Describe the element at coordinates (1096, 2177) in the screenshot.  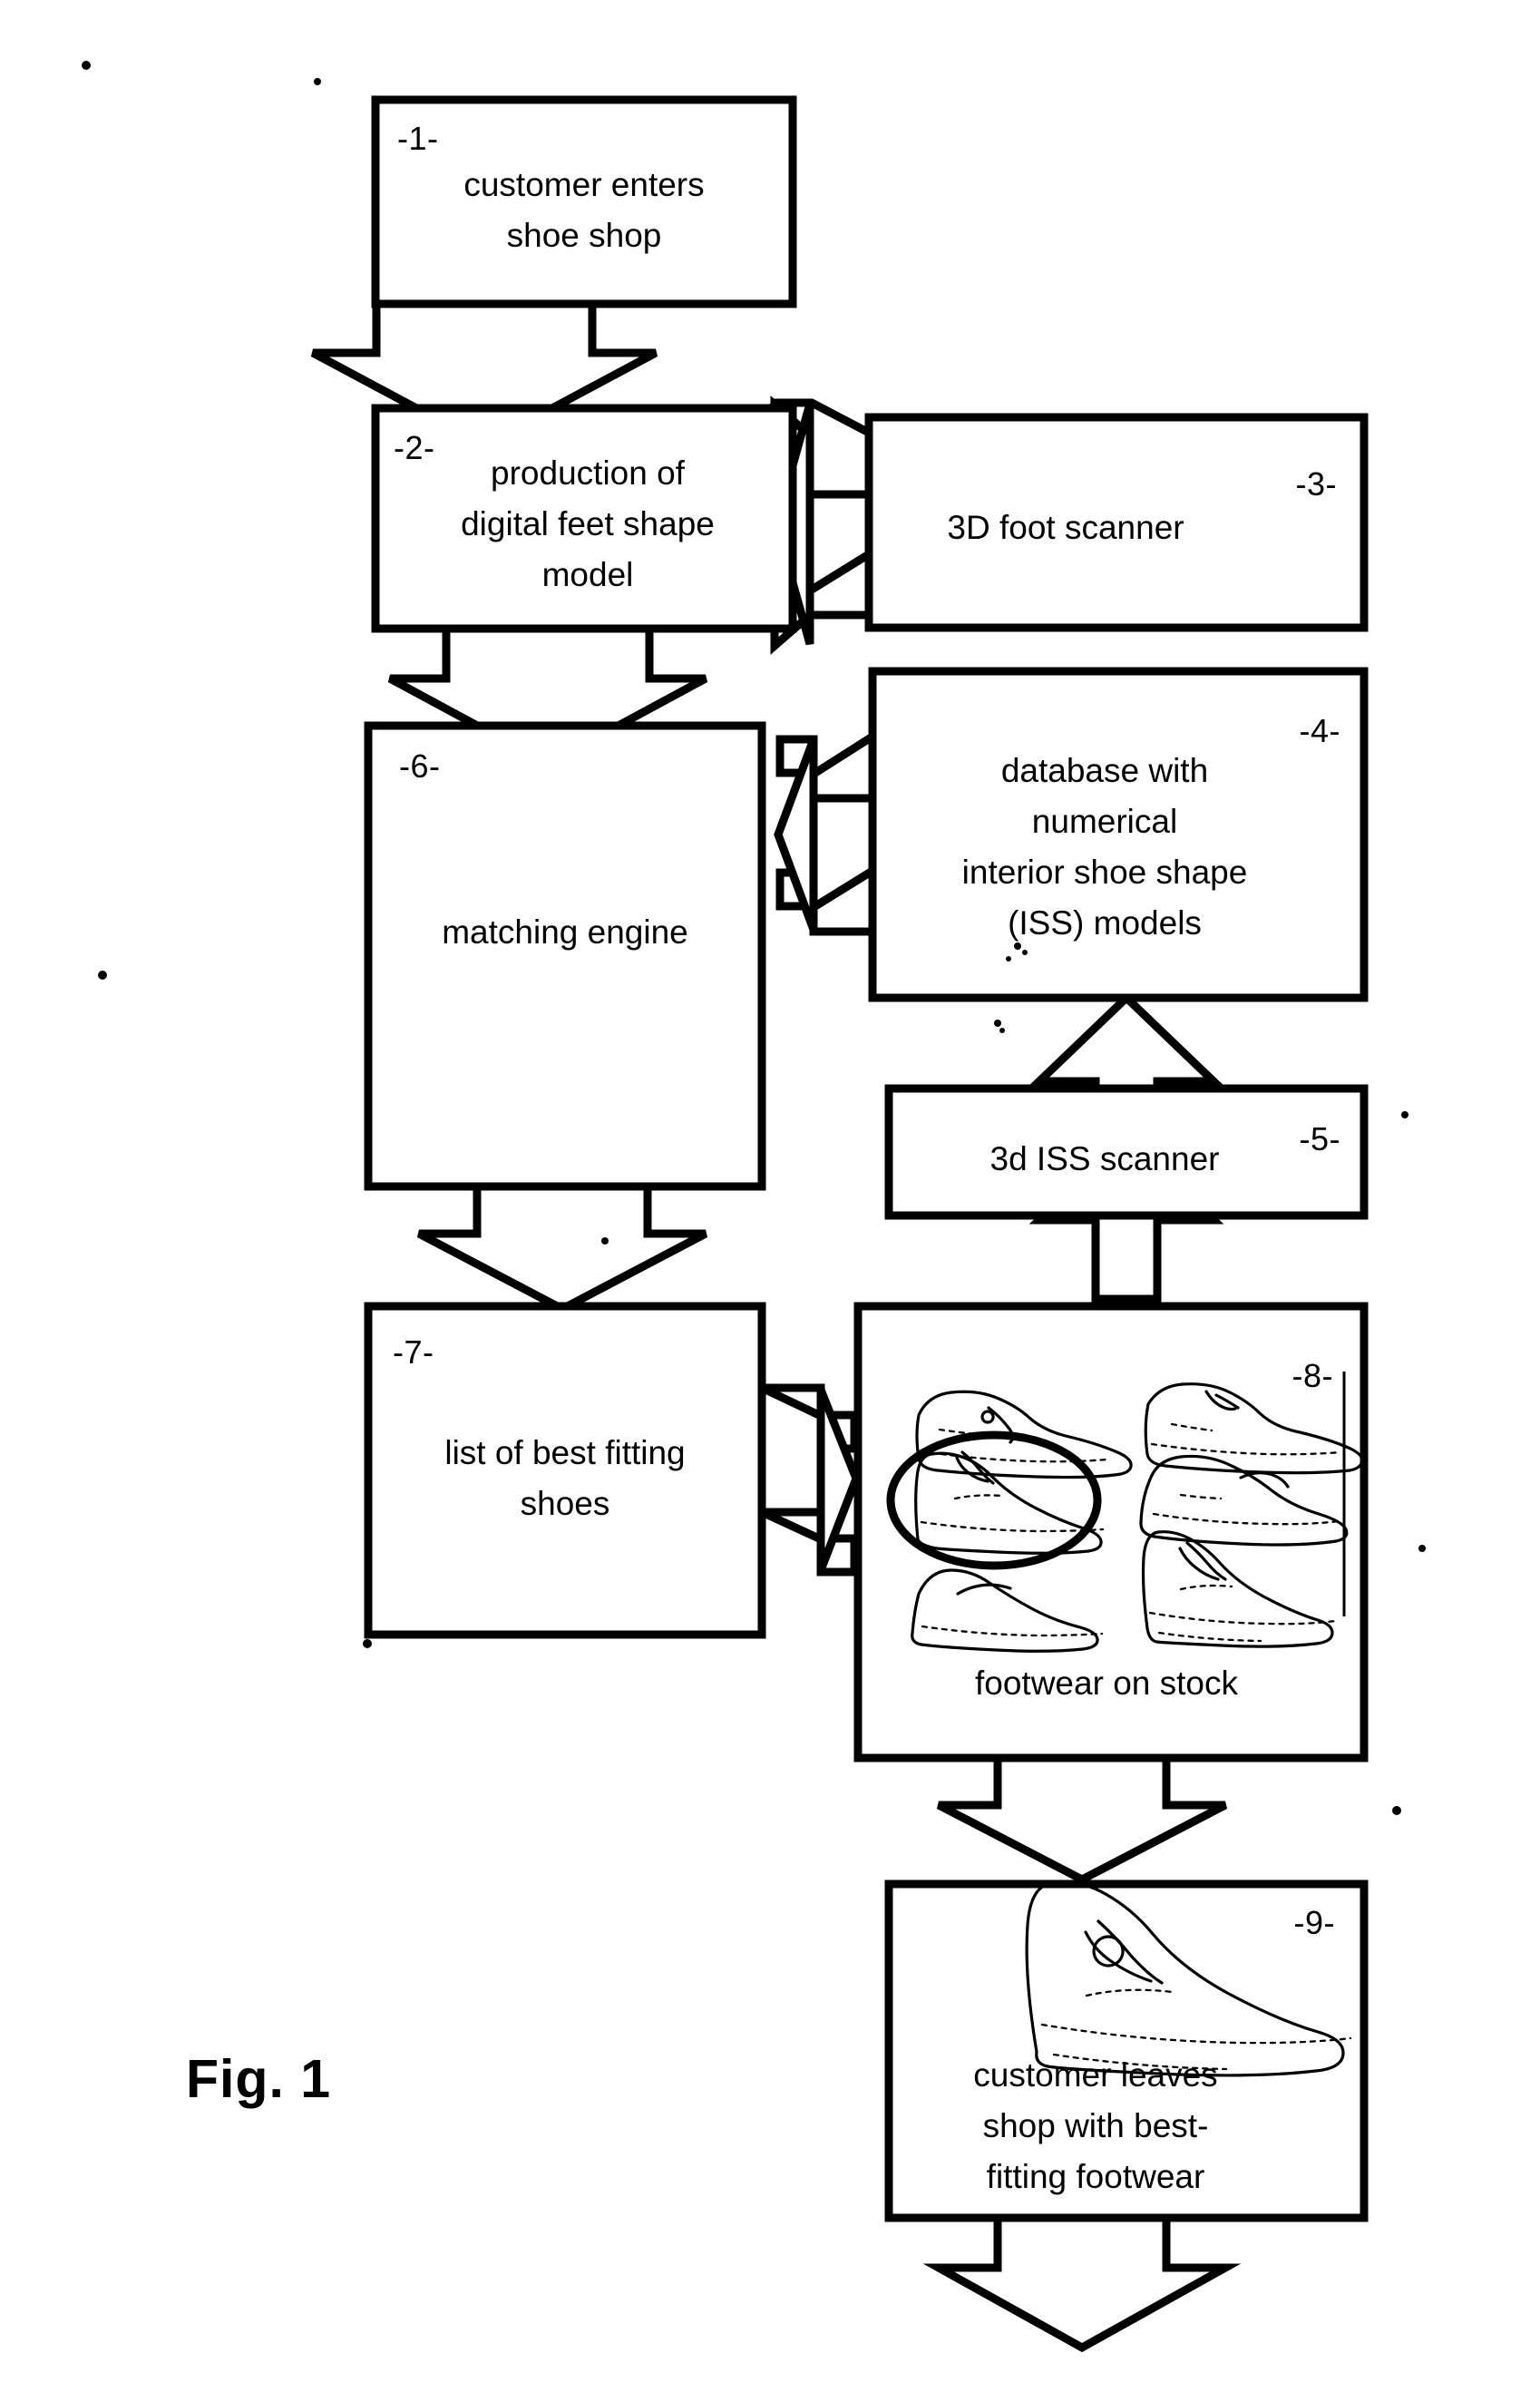
I see `node-9-line-3: fitting footwear` at that location.